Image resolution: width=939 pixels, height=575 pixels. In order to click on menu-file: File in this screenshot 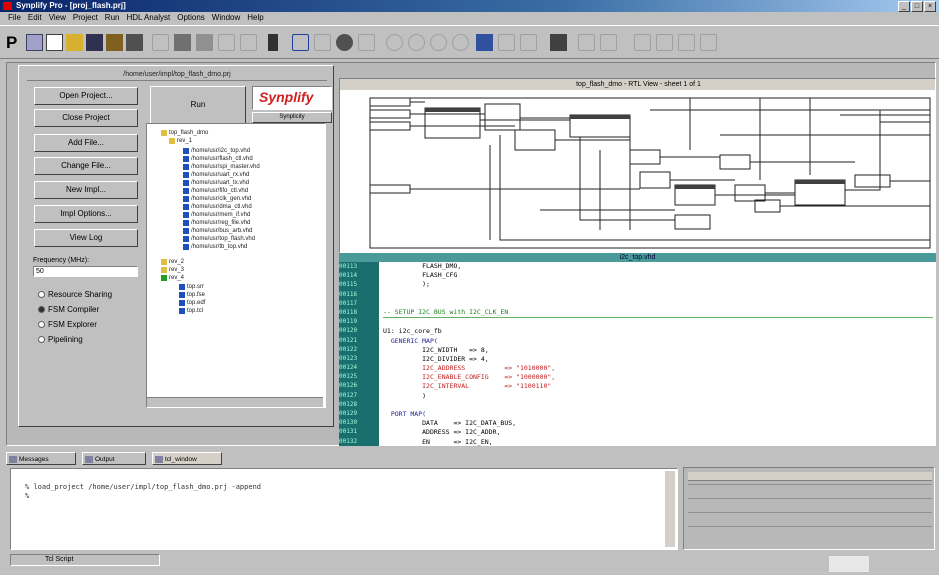, I will do `click(14, 18)`.